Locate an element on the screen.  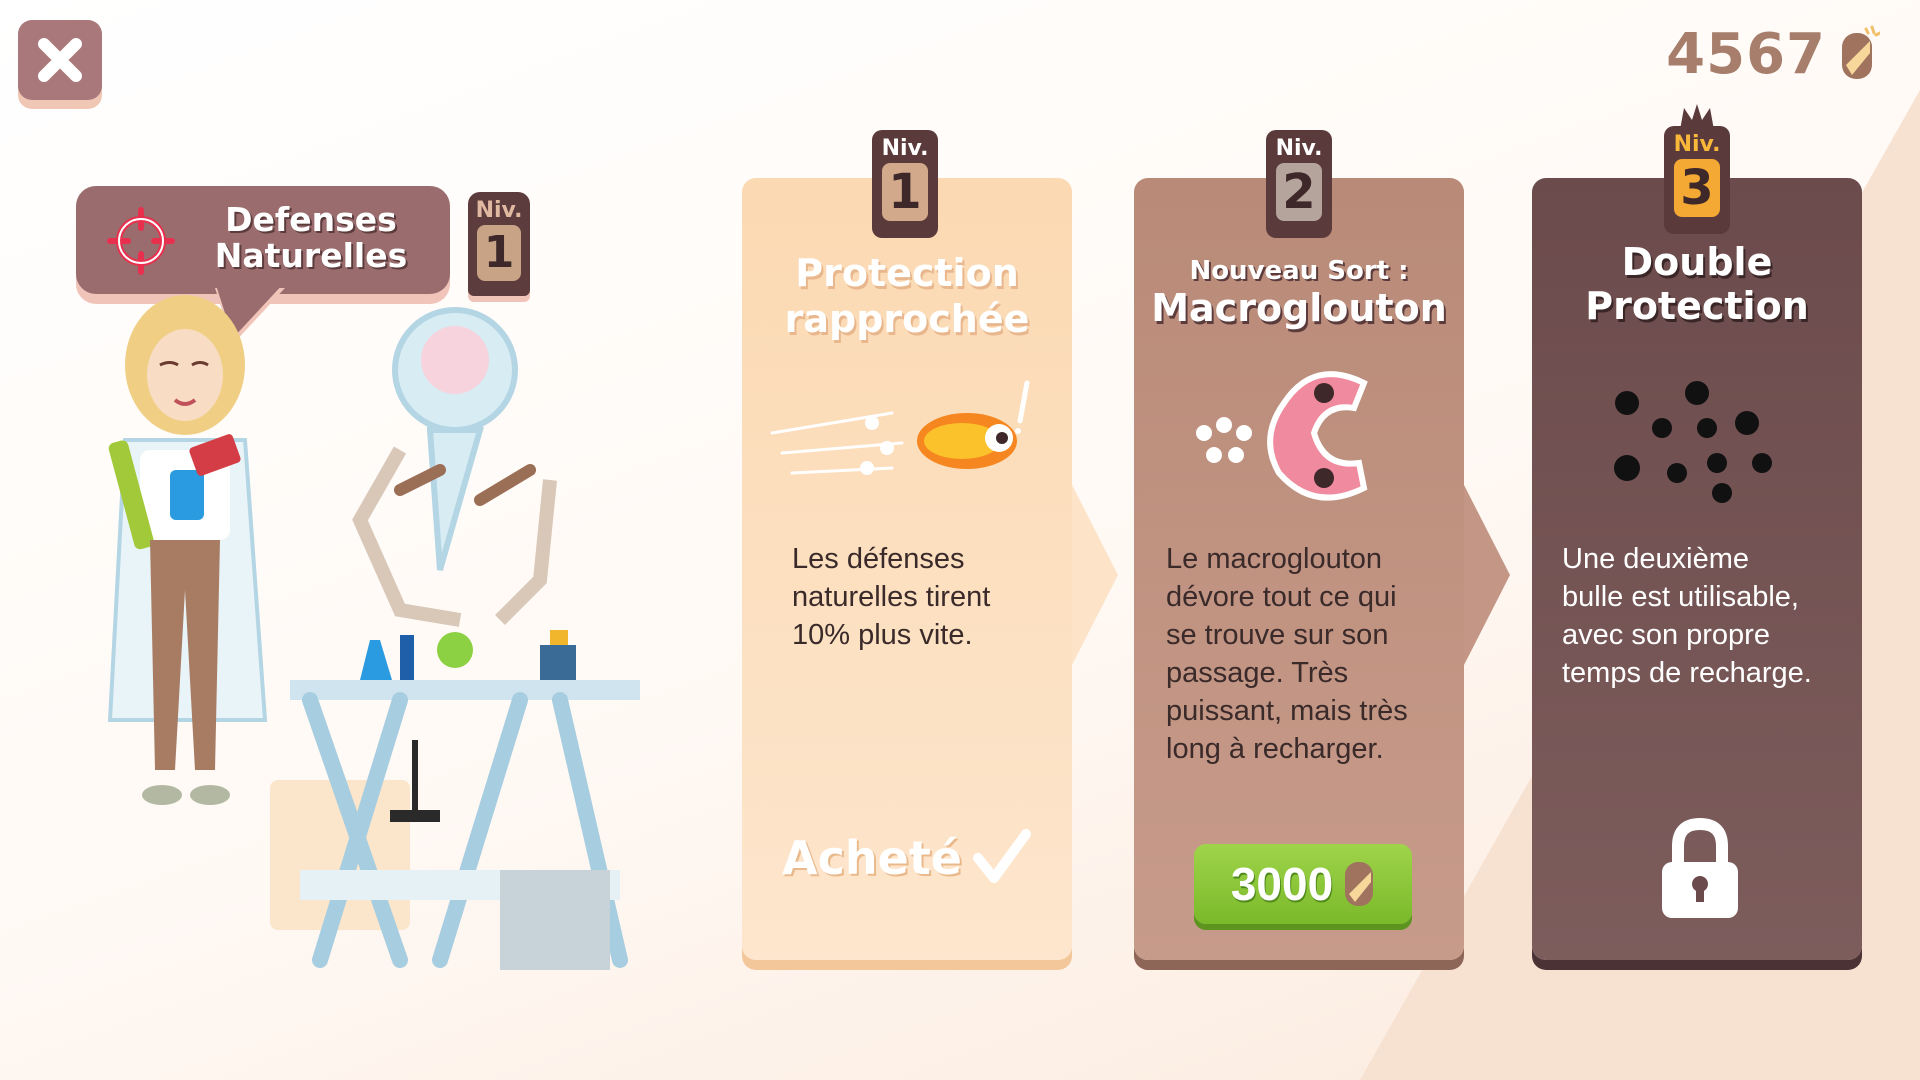
close-icon is located at coordinates (60, 60).